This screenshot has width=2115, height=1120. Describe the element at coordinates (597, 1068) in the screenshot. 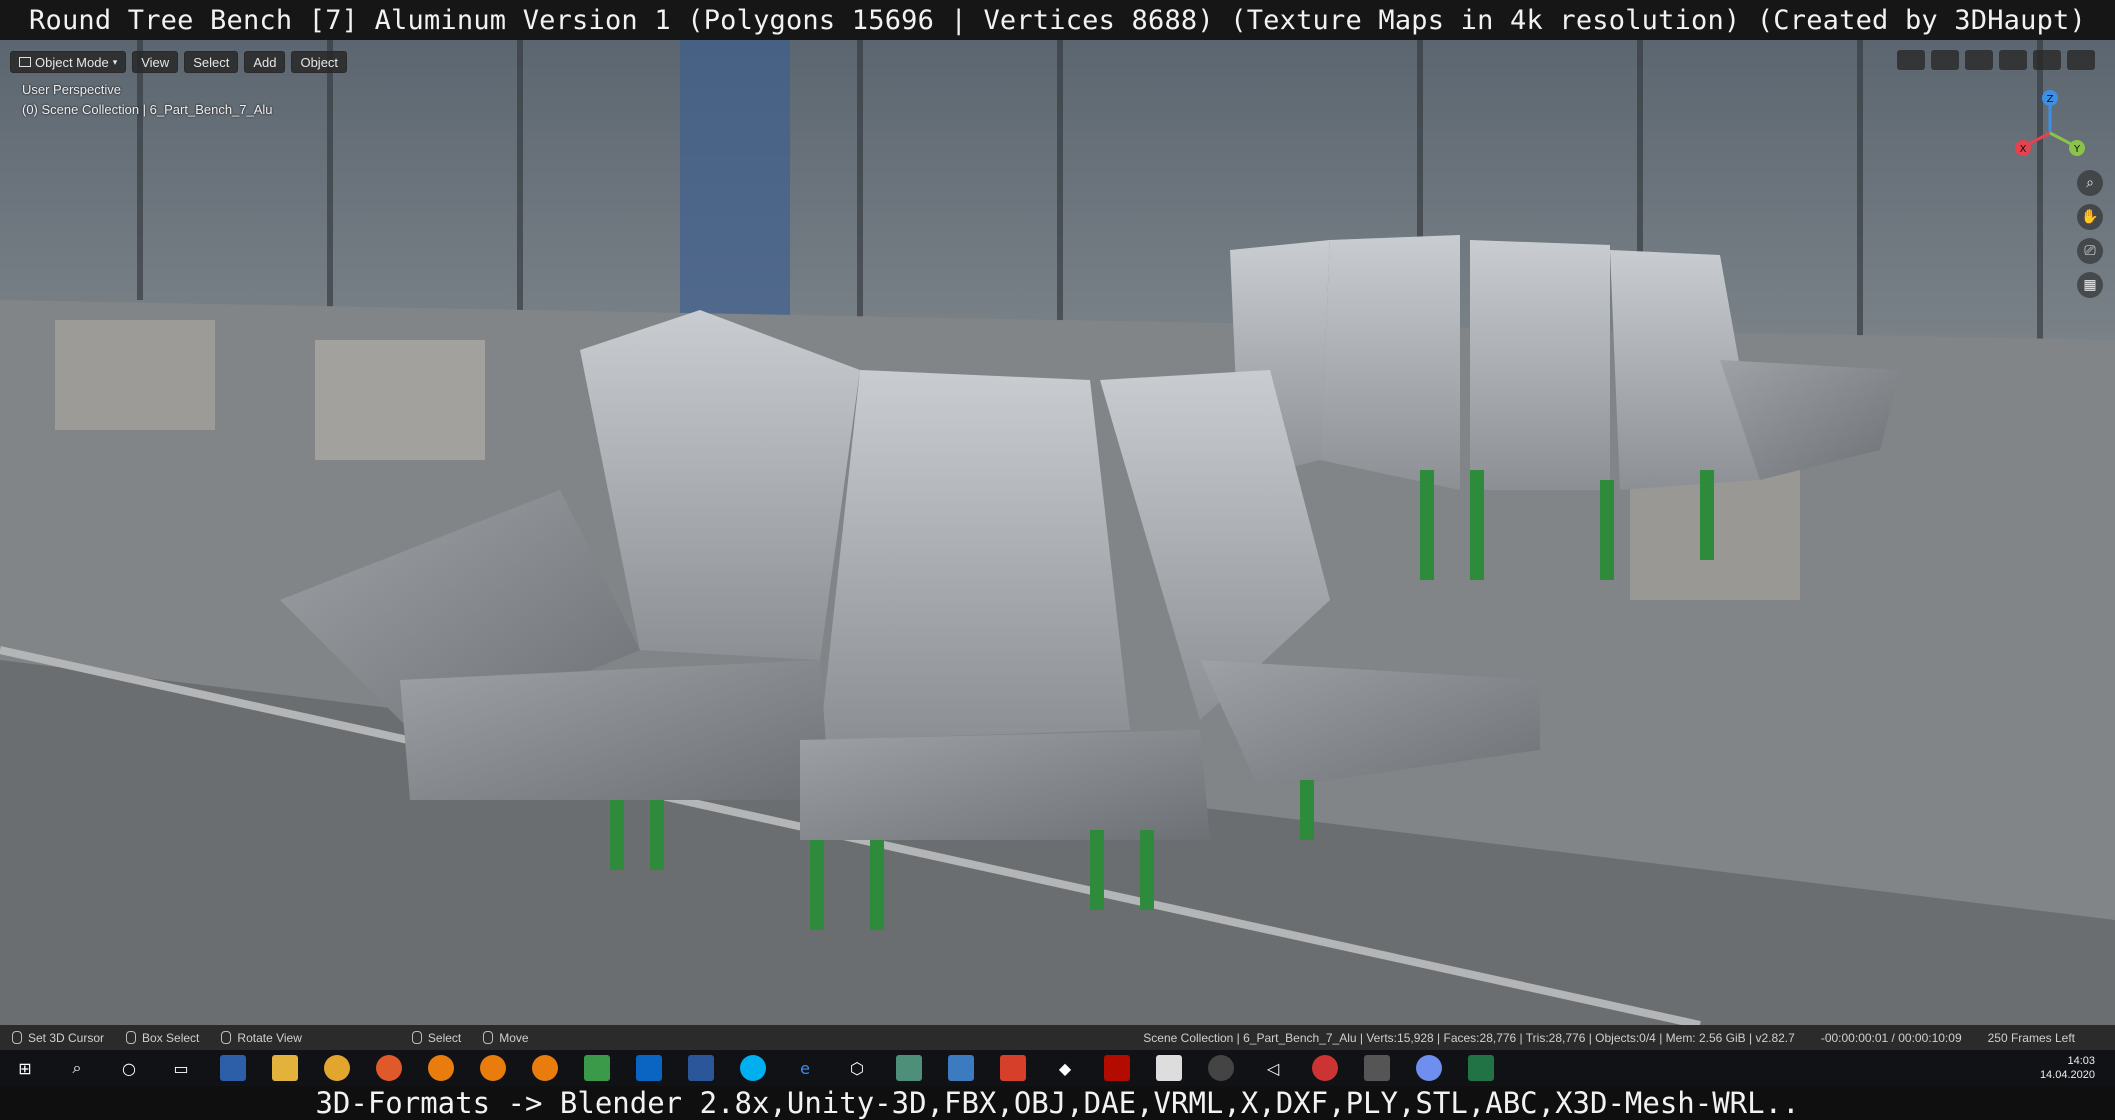

I see `notepad-icon` at that location.